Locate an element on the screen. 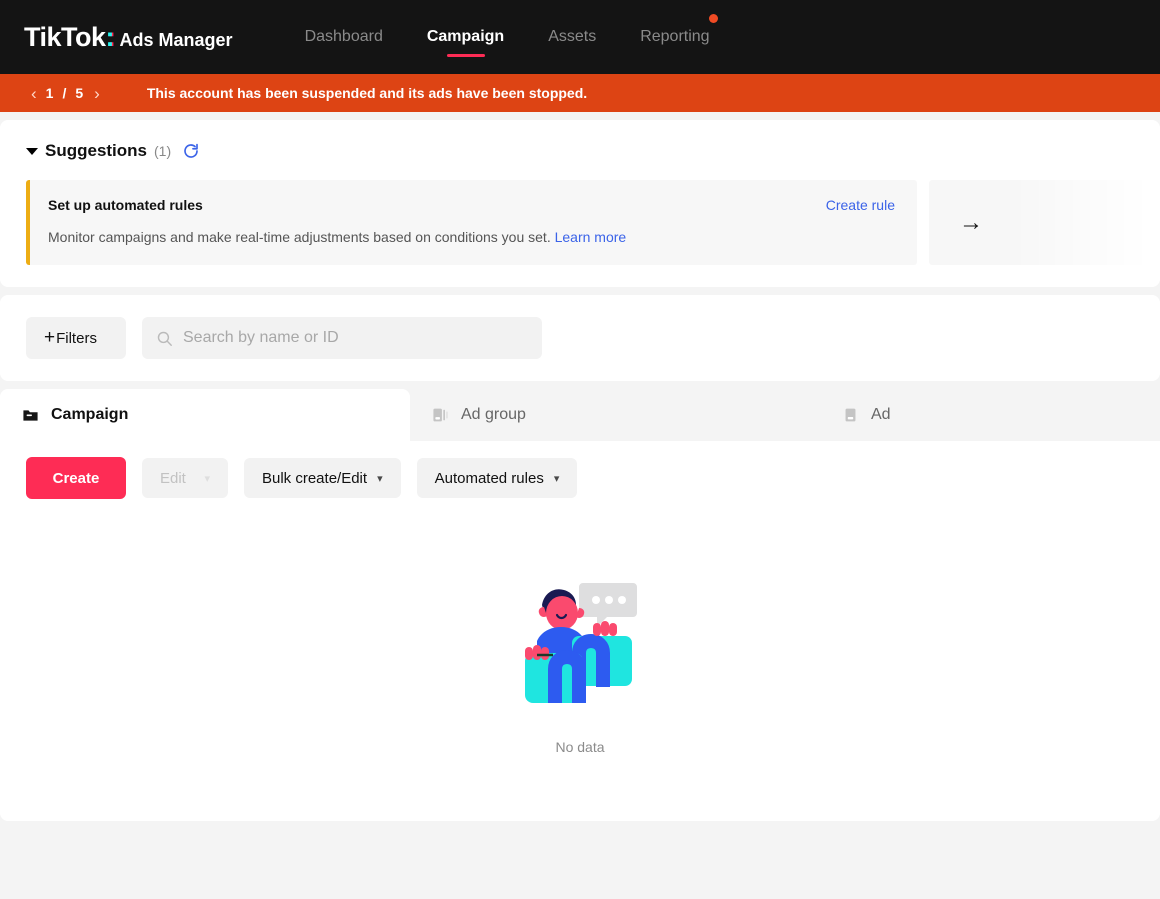  banner-total-pages: 5 is located at coordinates (80, 93).